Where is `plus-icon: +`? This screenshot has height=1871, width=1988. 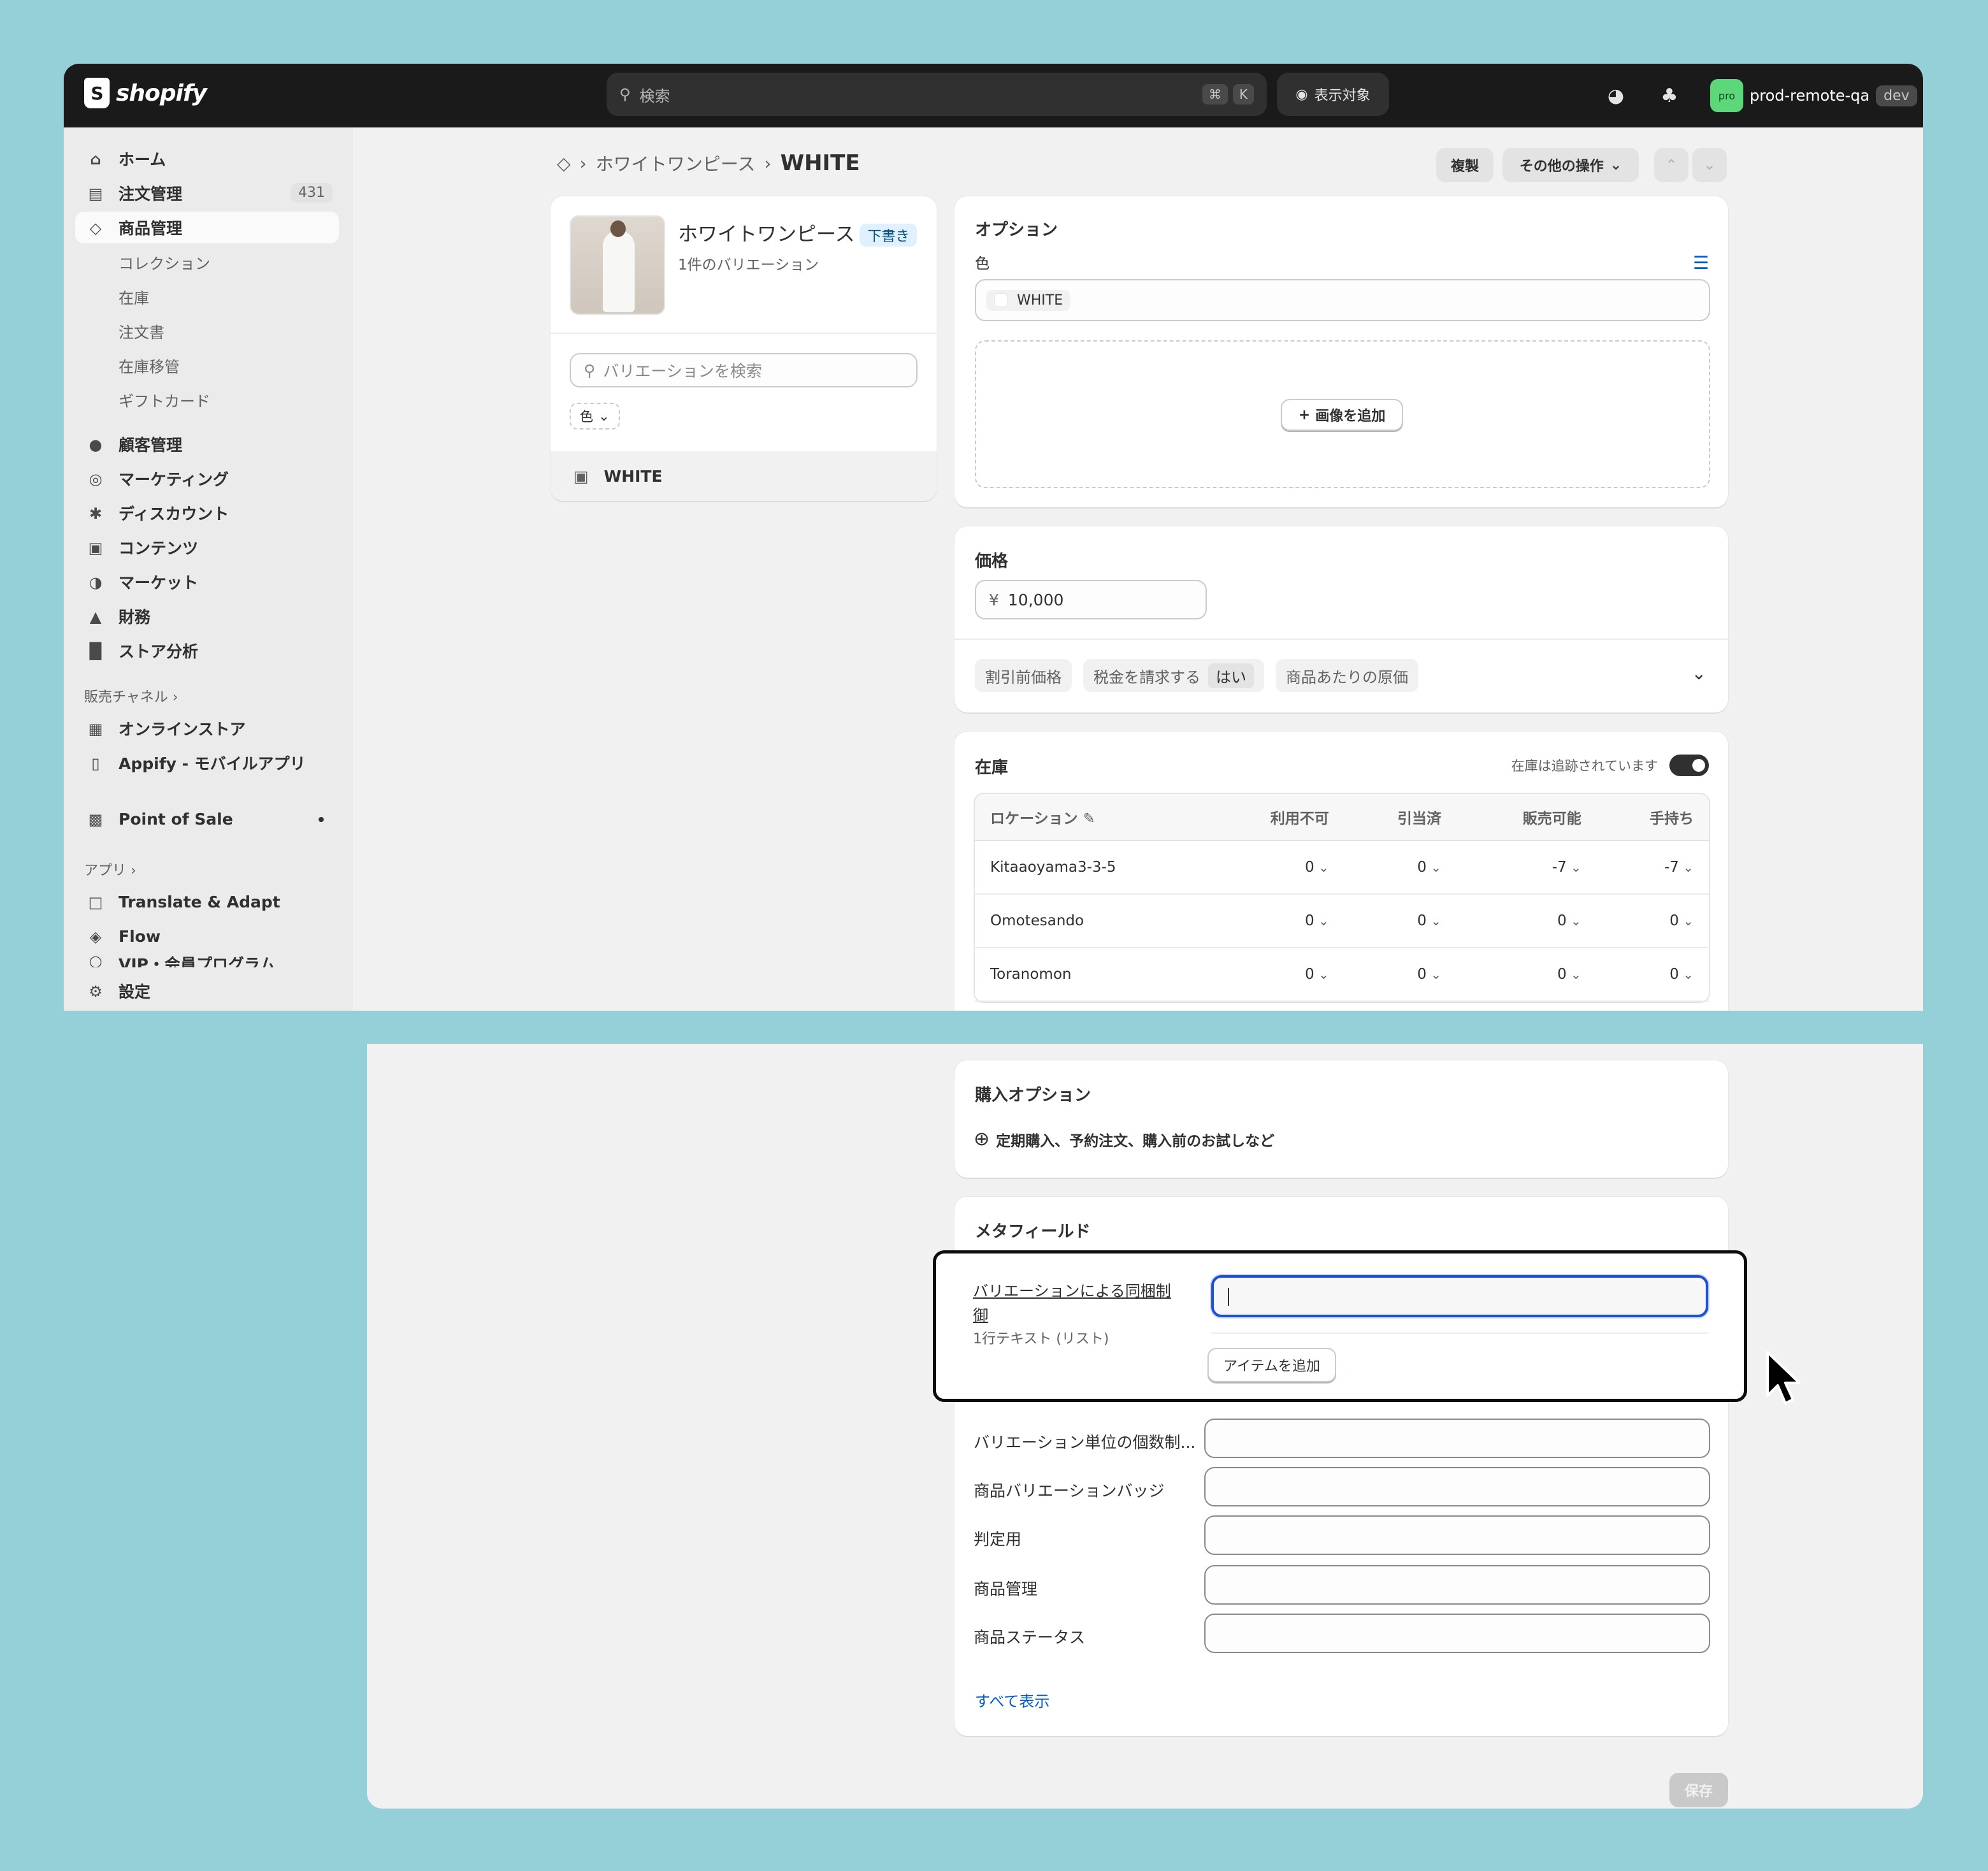
plus-icon: + is located at coordinates (1304, 415).